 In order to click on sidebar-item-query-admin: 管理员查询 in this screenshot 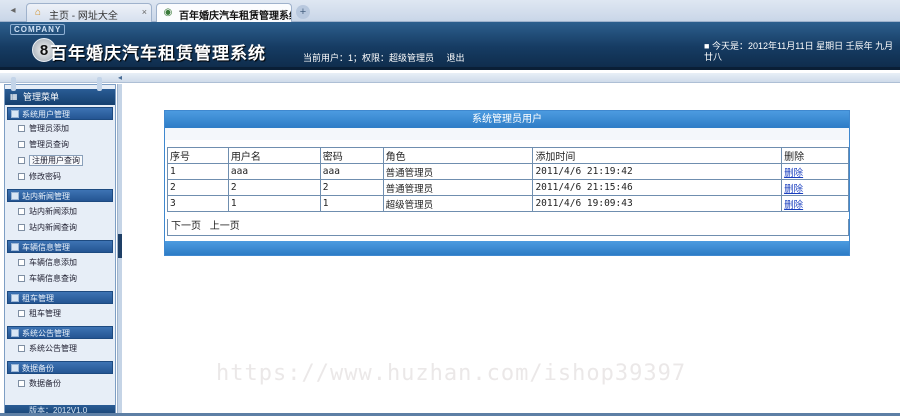, I will do `click(60, 145)`.